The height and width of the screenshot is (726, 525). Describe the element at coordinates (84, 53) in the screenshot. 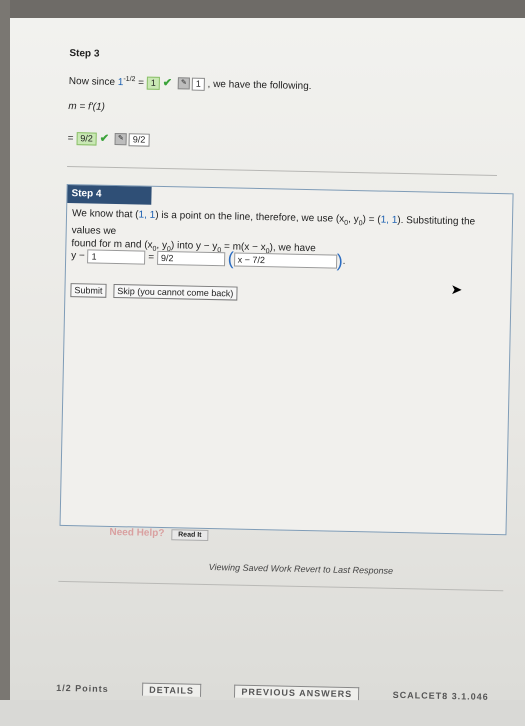

I see `step3-title: Step 3` at that location.